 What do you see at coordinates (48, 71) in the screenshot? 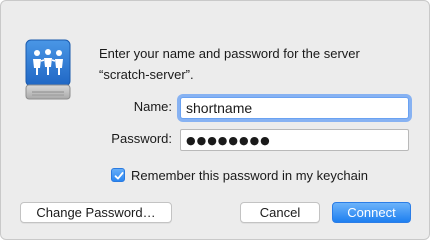
I see `file-server-icon` at bounding box center [48, 71].